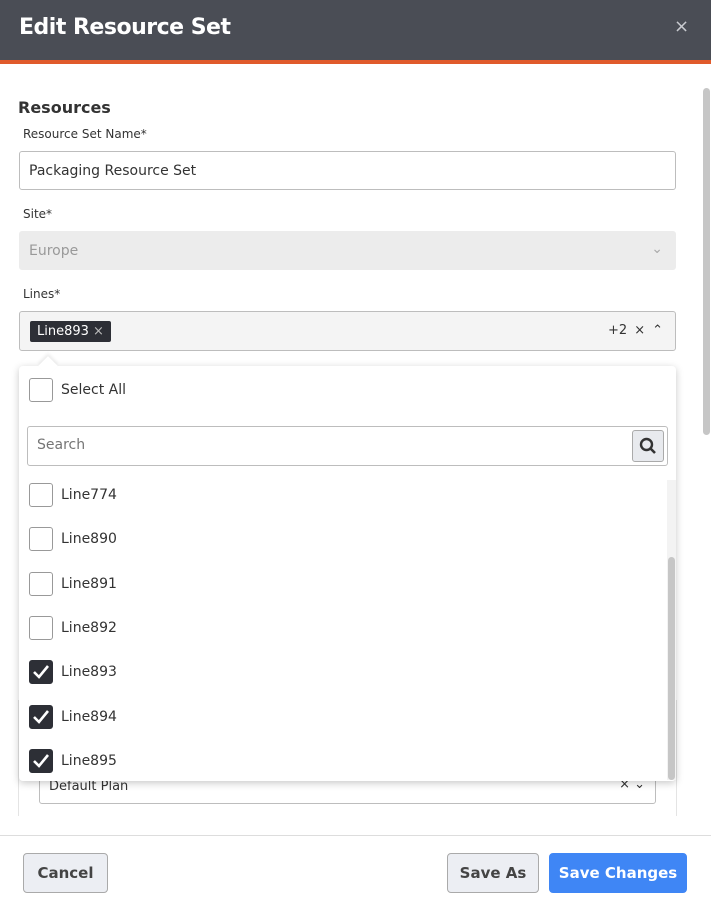 Image resolution: width=711 pixels, height=907 pixels. What do you see at coordinates (89, 716) in the screenshot?
I see `option-label: Line894` at bounding box center [89, 716].